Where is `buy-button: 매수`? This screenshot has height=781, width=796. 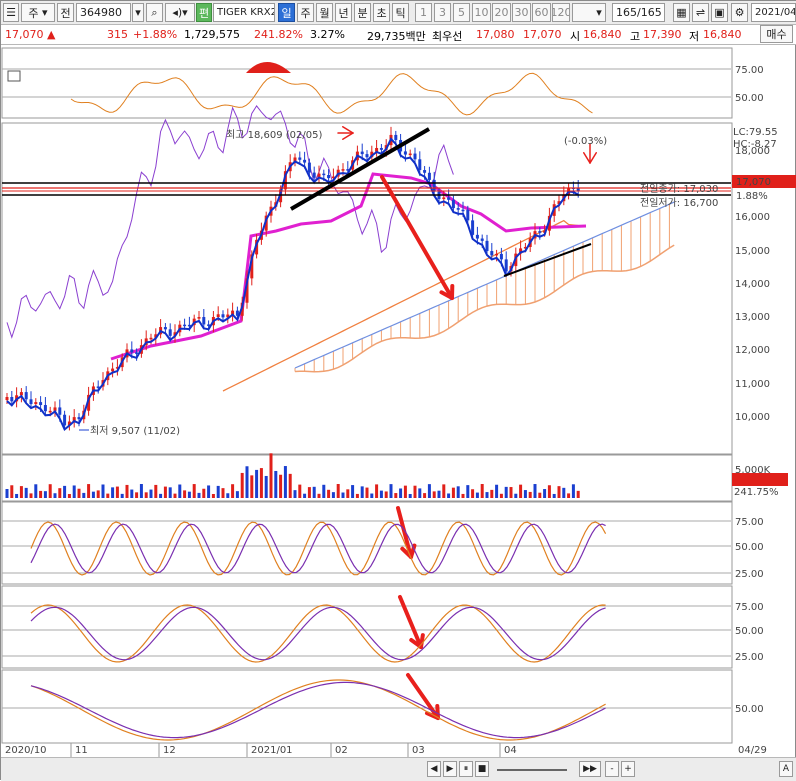 buy-button: 매수 is located at coordinates (776, 34).